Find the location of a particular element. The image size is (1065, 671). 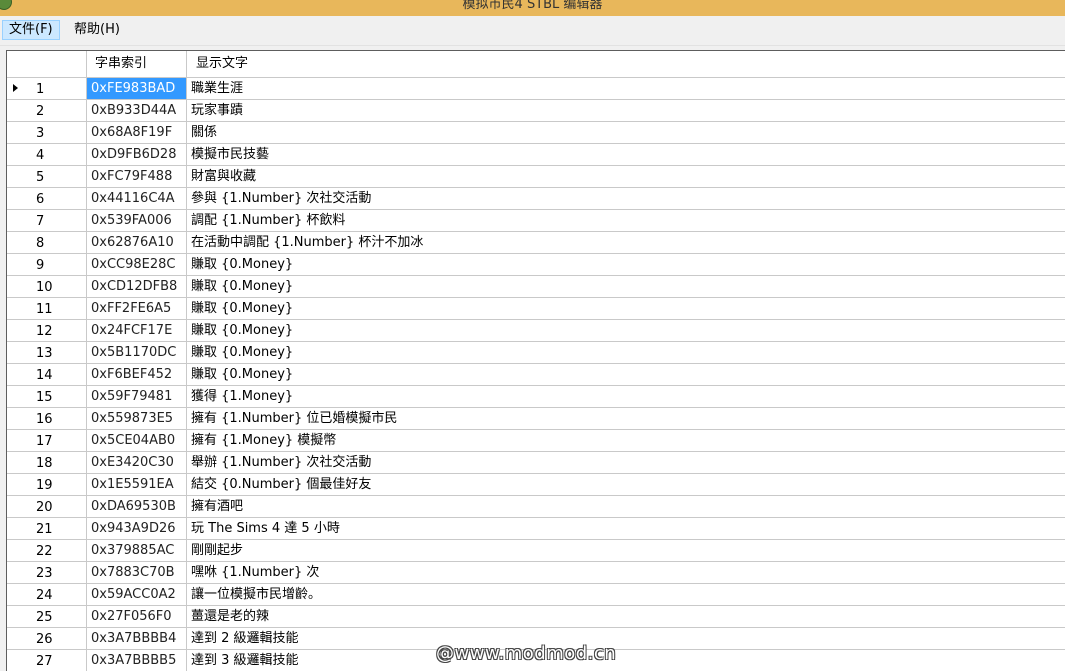

table-row: 4 0xD9FB6D28 模擬市民技藝 is located at coordinates (536, 155).